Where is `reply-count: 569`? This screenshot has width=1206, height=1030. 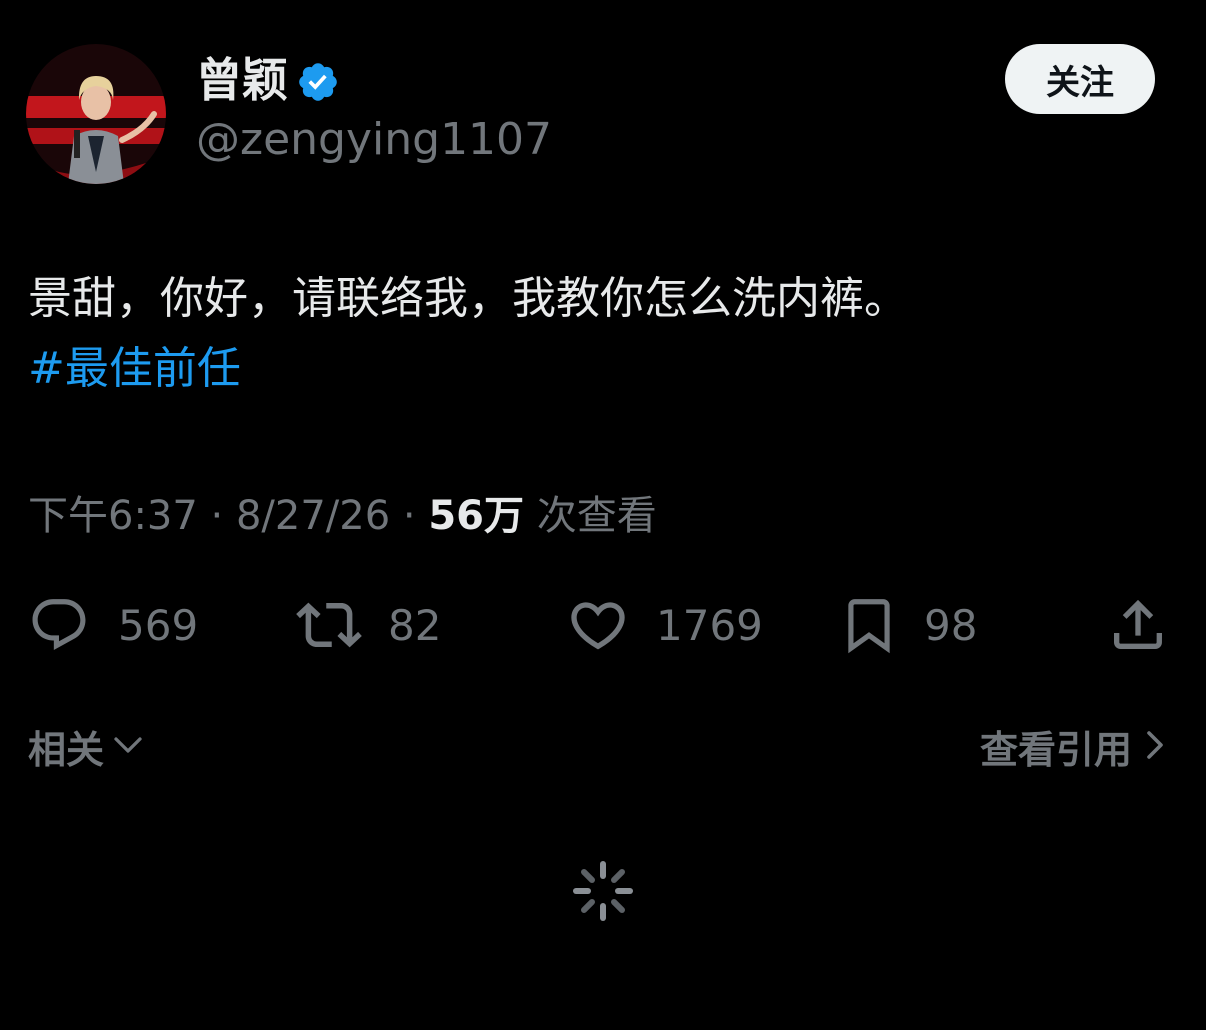
reply-count: 569 is located at coordinates (158, 625).